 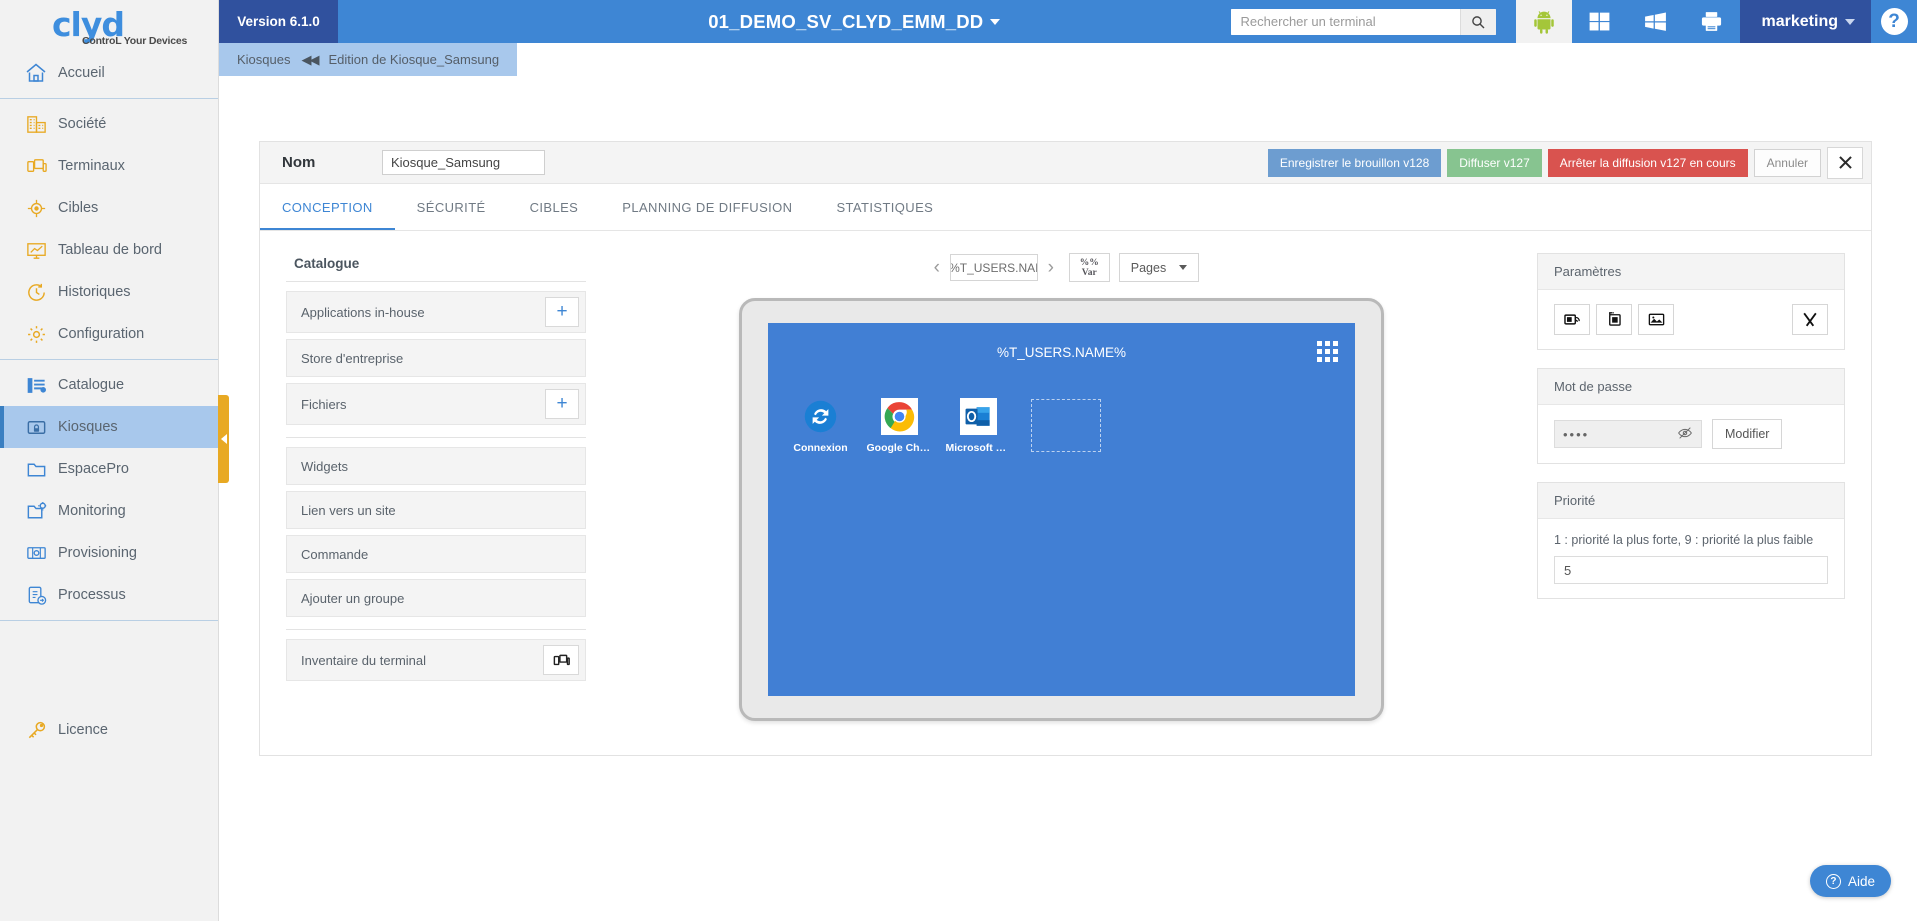 What do you see at coordinates (1656, 21) in the screenshot?
I see `filter-windows-legacy-button` at bounding box center [1656, 21].